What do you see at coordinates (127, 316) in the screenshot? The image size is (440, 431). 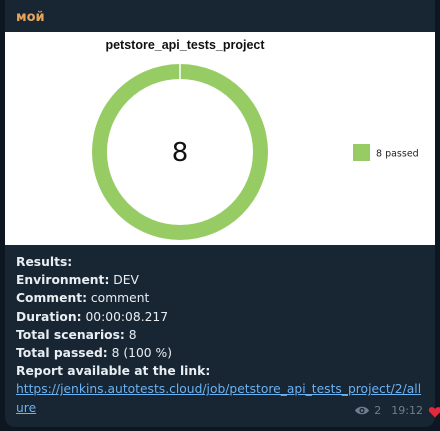 I see `duration-value: 00:00:08.217` at bounding box center [127, 316].